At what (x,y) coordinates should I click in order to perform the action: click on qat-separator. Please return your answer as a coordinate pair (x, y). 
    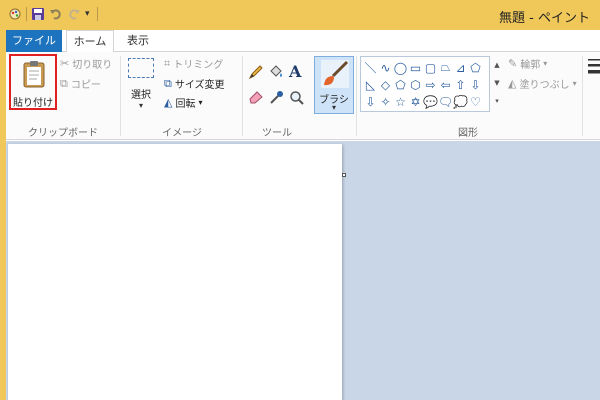
    Looking at the image, I should click on (26, 14).